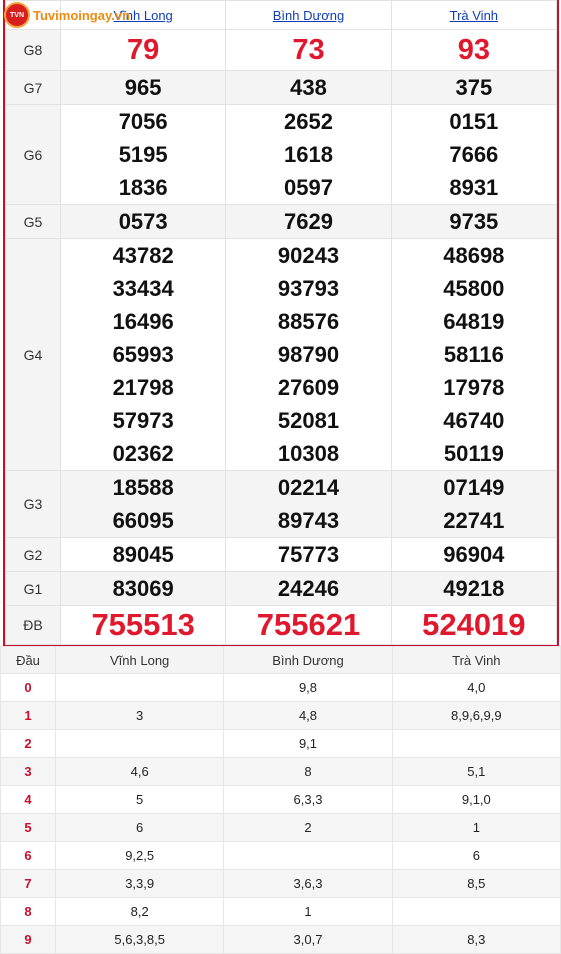 The height and width of the screenshot is (954, 561). I want to click on dau-row: 2 9,1, so click(280, 743).